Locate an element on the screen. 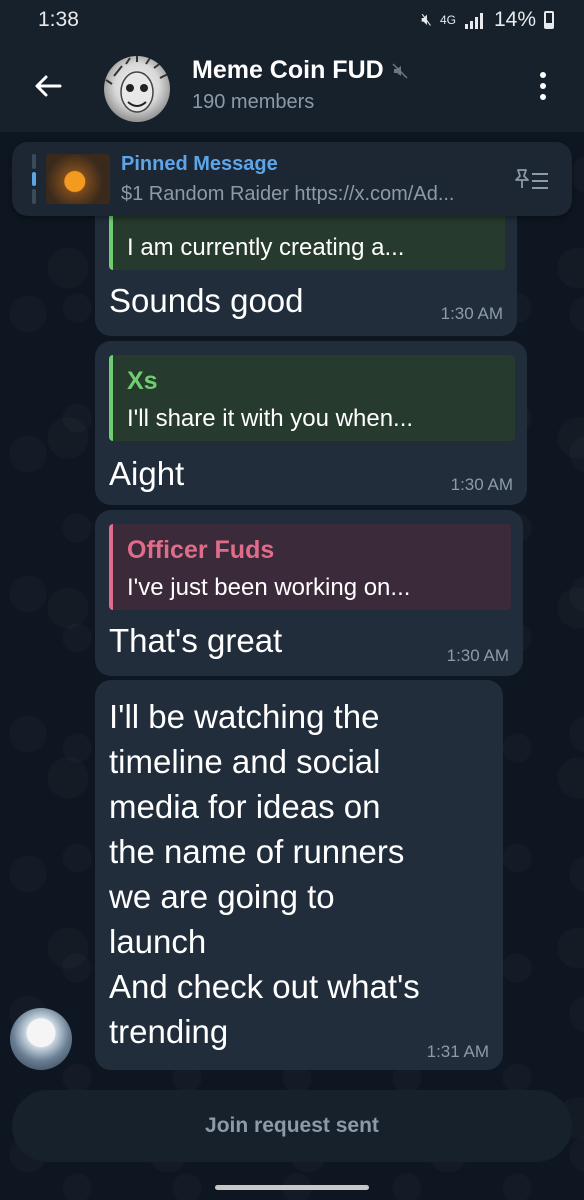  message-line: we are going to is located at coordinates (222, 896).